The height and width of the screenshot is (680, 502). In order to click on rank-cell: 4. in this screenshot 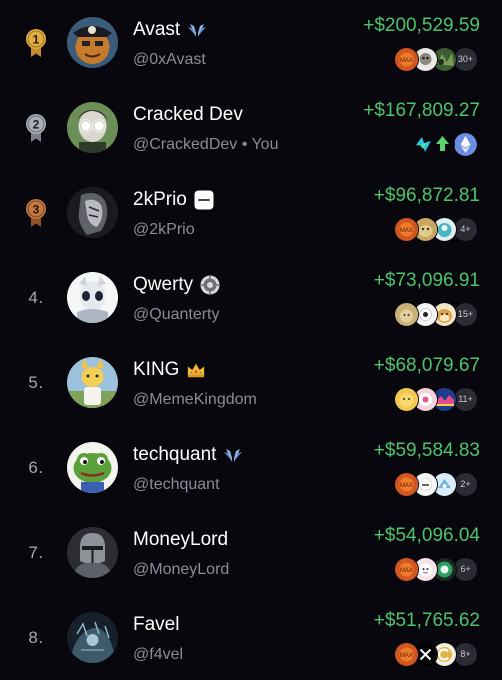, I will do `click(36, 297)`.